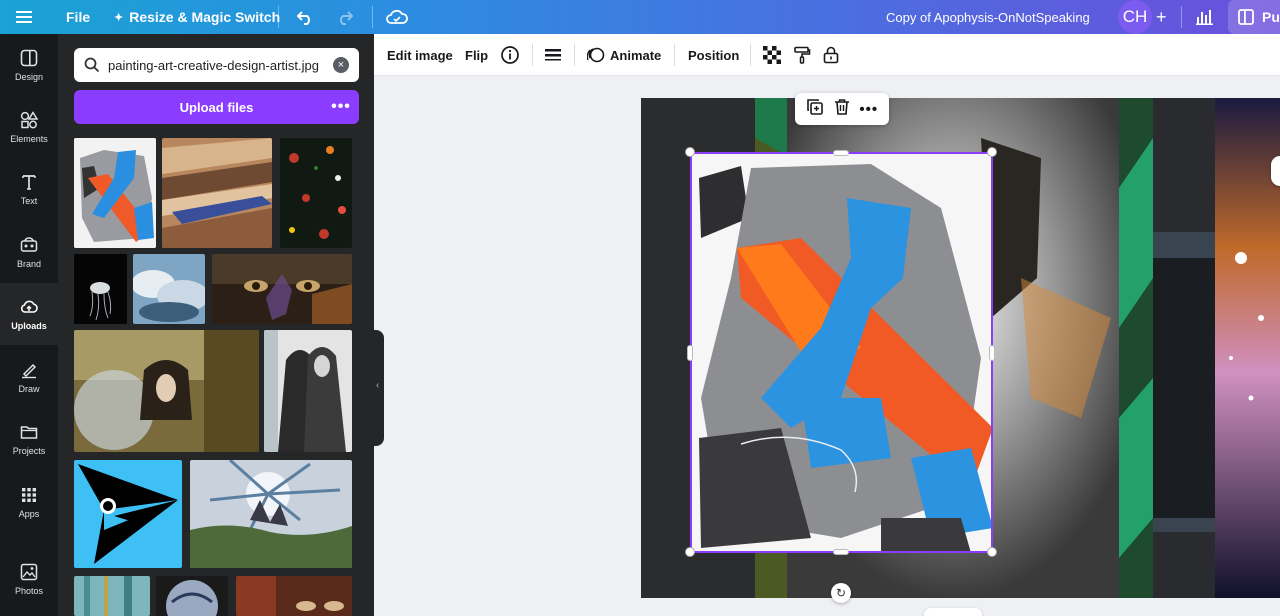 The image size is (1280, 616). What do you see at coordinates (868, 109) in the screenshot?
I see `more-options-button: •••` at bounding box center [868, 109].